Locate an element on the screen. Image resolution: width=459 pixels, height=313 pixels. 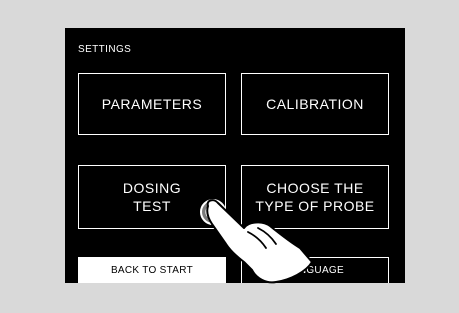
parameters-button: PARAMETERS is located at coordinates (152, 104).